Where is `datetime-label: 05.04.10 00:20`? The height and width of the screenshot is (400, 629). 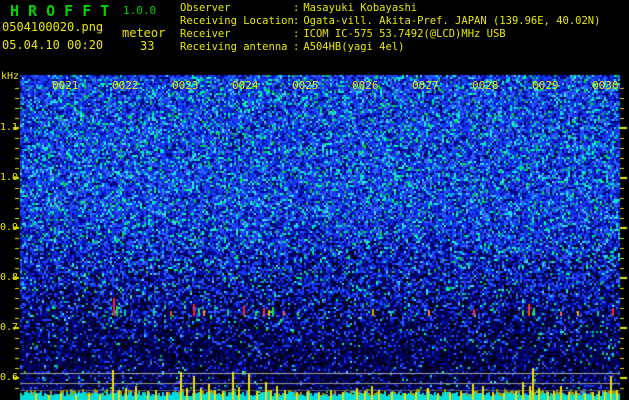 datetime-label: 05.04.10 00:20 is located at coordinates (53, 45).